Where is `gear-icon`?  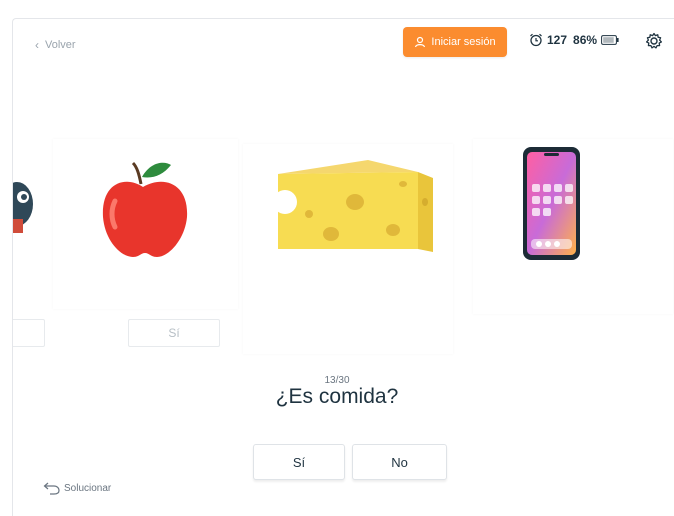
gear-icon is located at coordinates (654, 40).